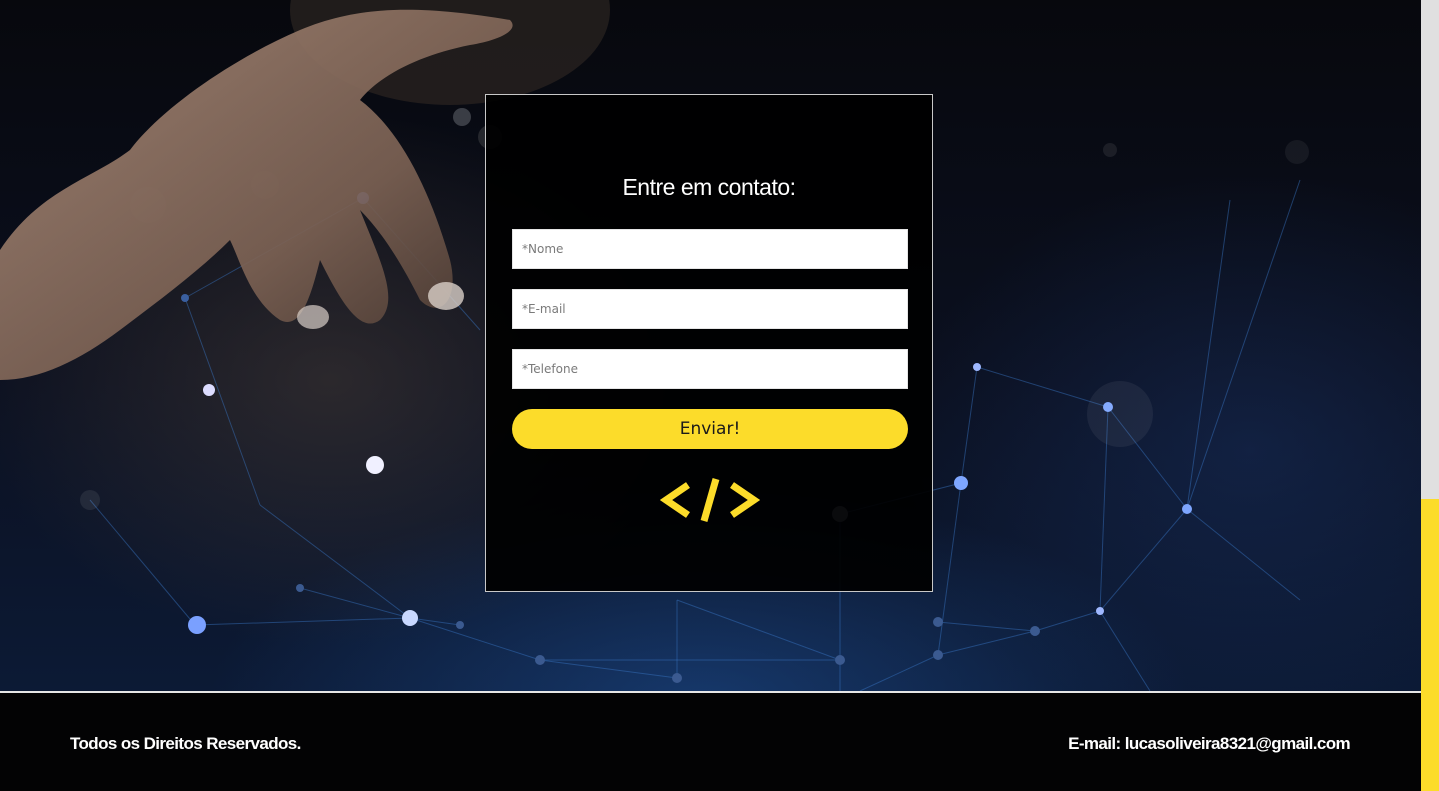 The image size is (1439, 791). Describe the element at coordinates (710, 429) in the screenshot. I see `submit-button: Enviar!` at that location.